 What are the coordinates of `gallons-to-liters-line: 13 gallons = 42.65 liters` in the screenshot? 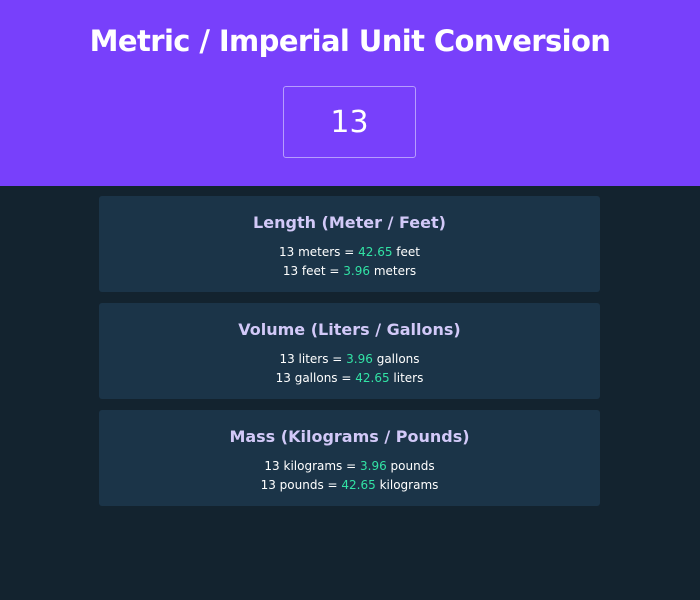 It's located at (349, 378).